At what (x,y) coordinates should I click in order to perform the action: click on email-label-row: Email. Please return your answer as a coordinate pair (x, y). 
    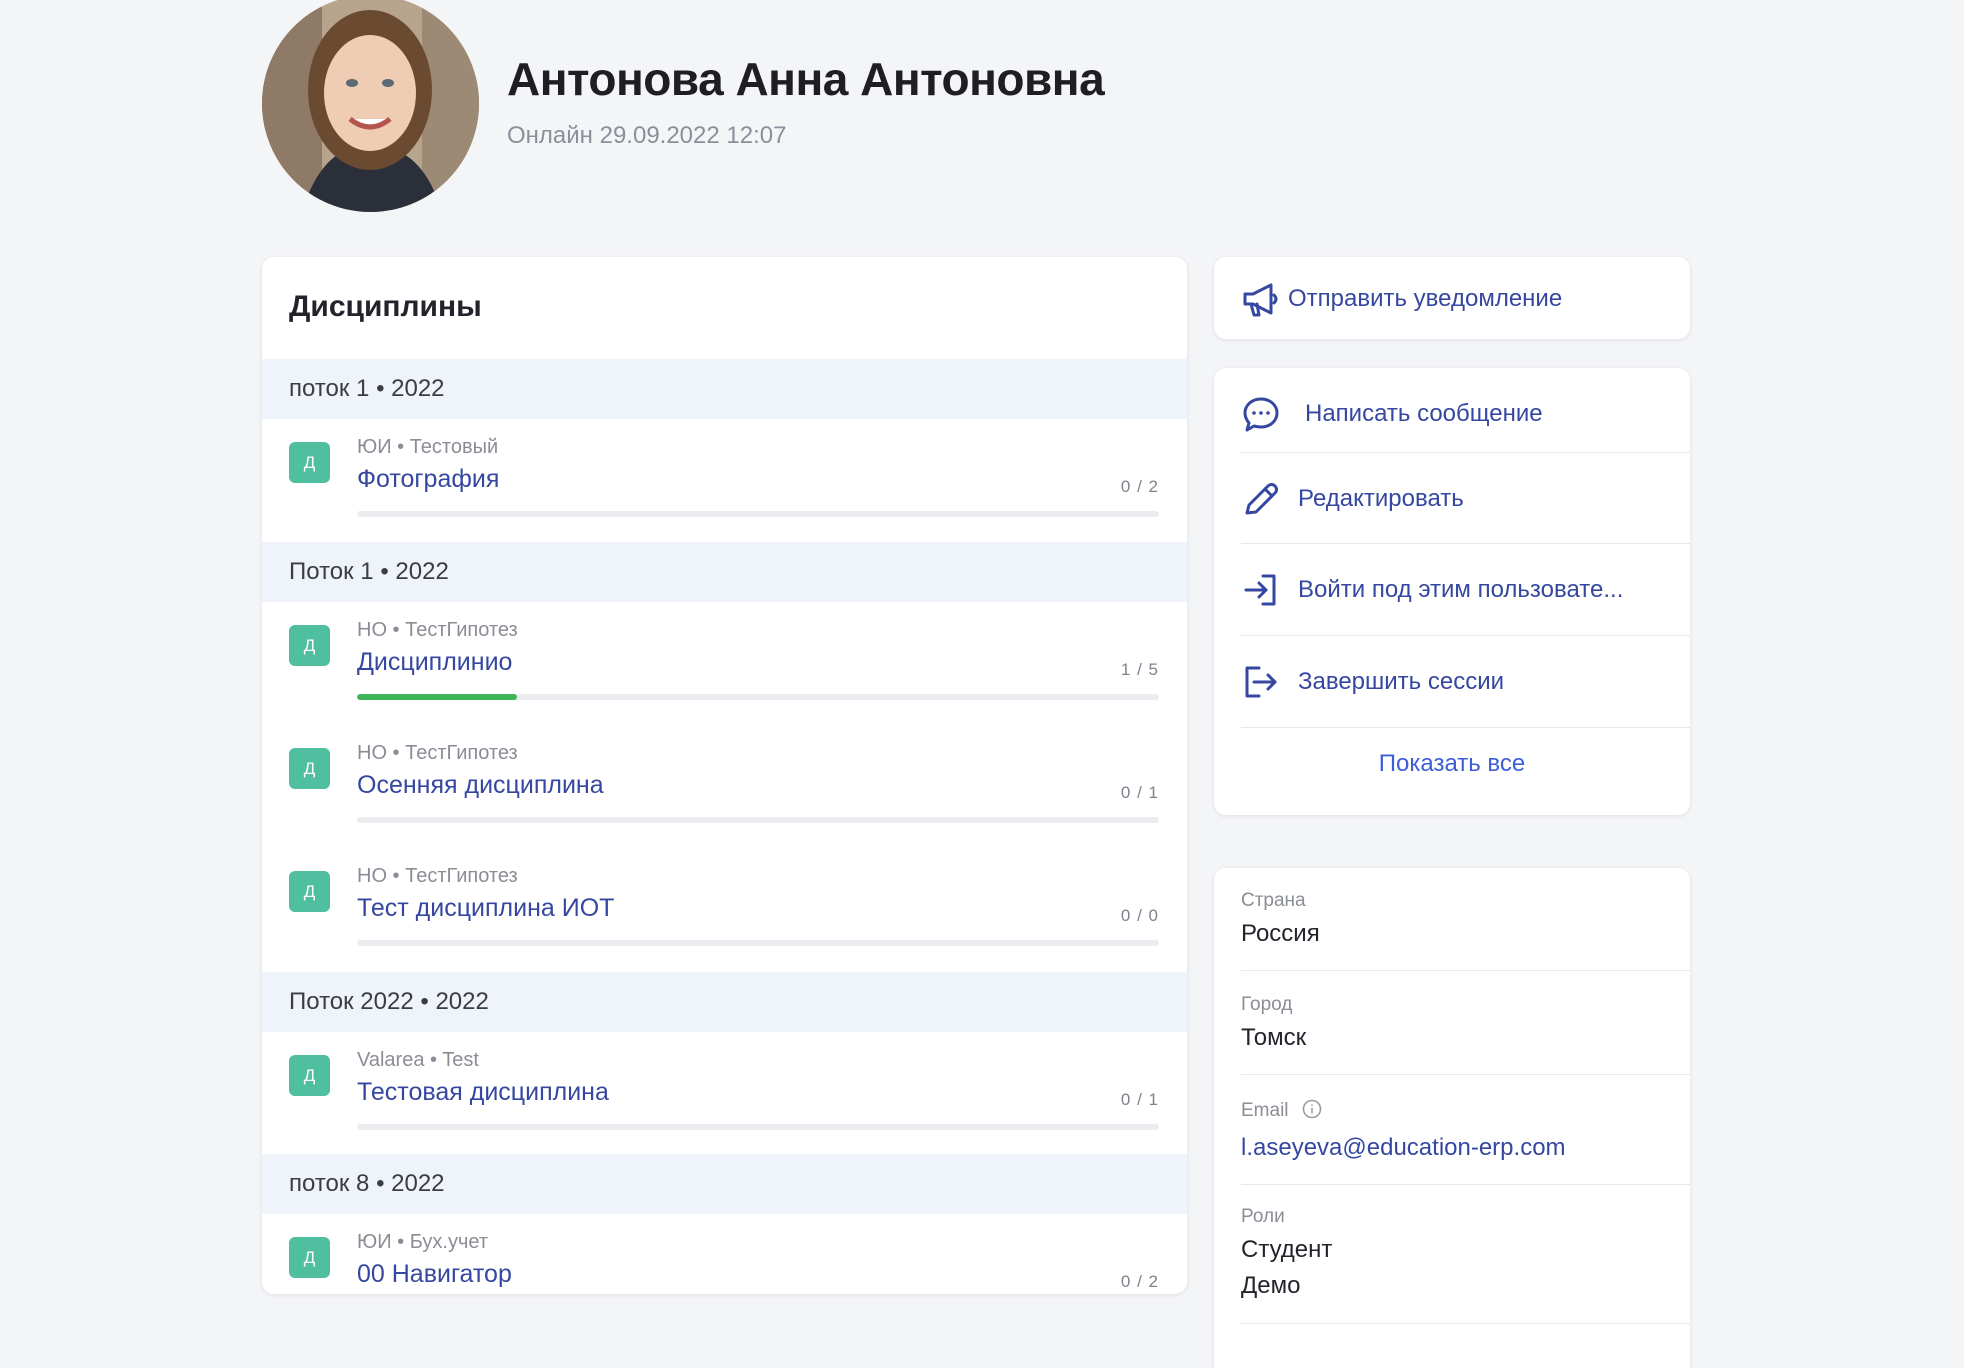
    Looking at the image, I should click on (1281, 1110).